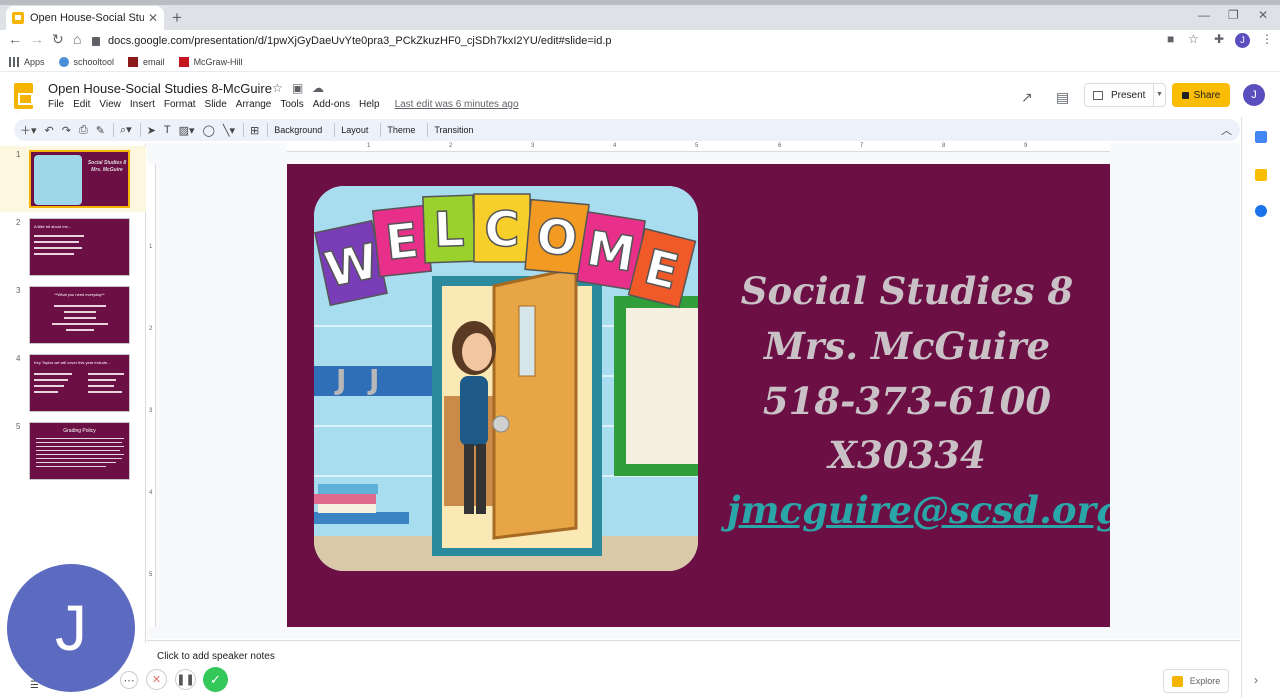  What do you see at coordinates (216, 104) in the screenshot?
I see `menu-slide: Slide` at bounding box center [216, 104].